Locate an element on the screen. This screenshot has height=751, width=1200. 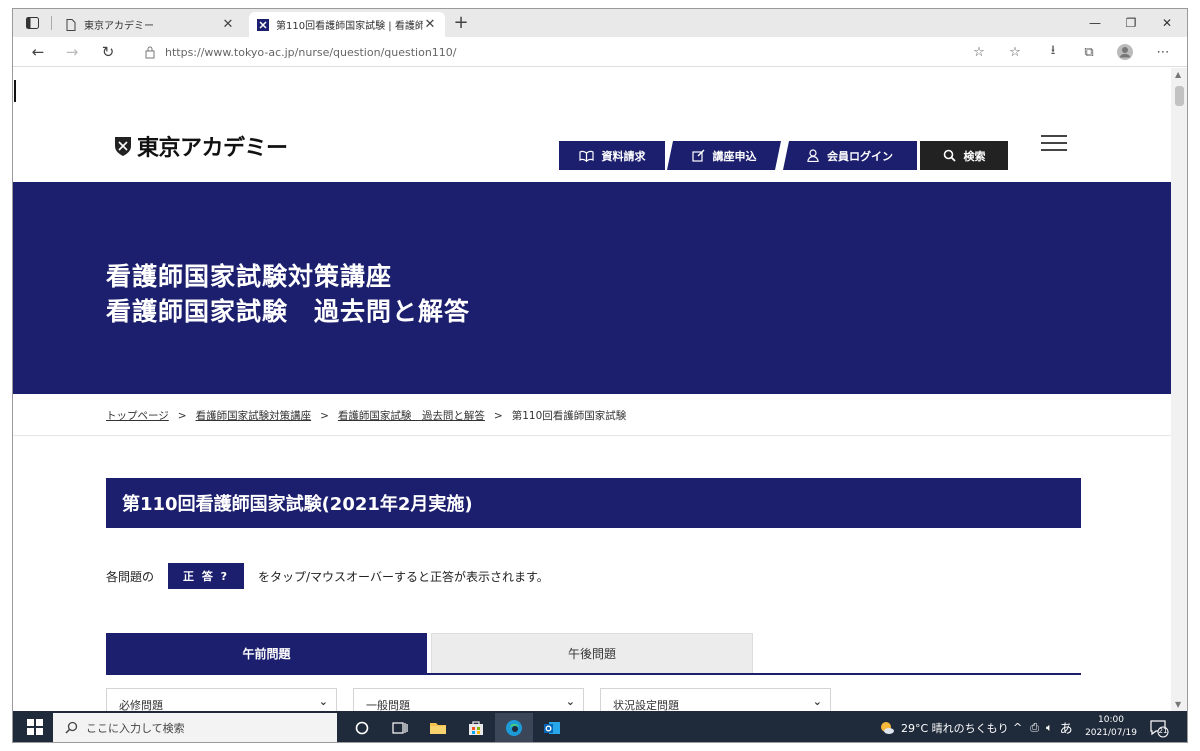
hamburger-menu-icon is located at coordinates (1054, 144).